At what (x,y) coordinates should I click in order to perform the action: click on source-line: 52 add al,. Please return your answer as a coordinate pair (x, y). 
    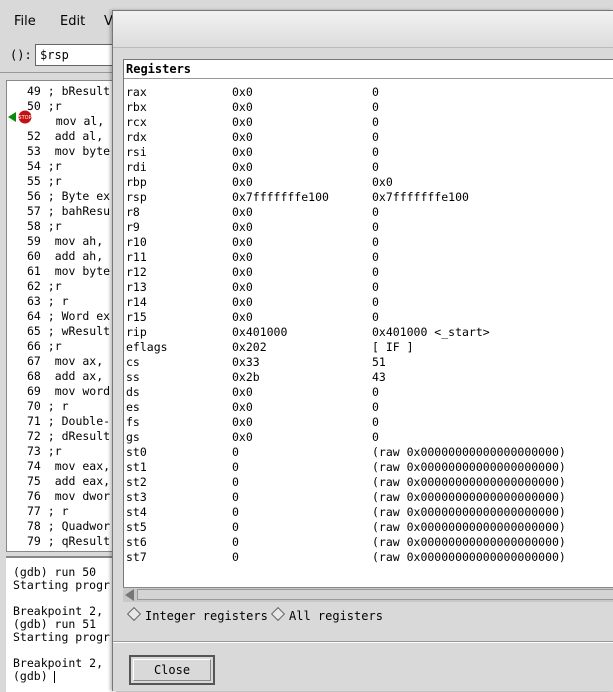
    Looking at the image, I should click on (65, 136).